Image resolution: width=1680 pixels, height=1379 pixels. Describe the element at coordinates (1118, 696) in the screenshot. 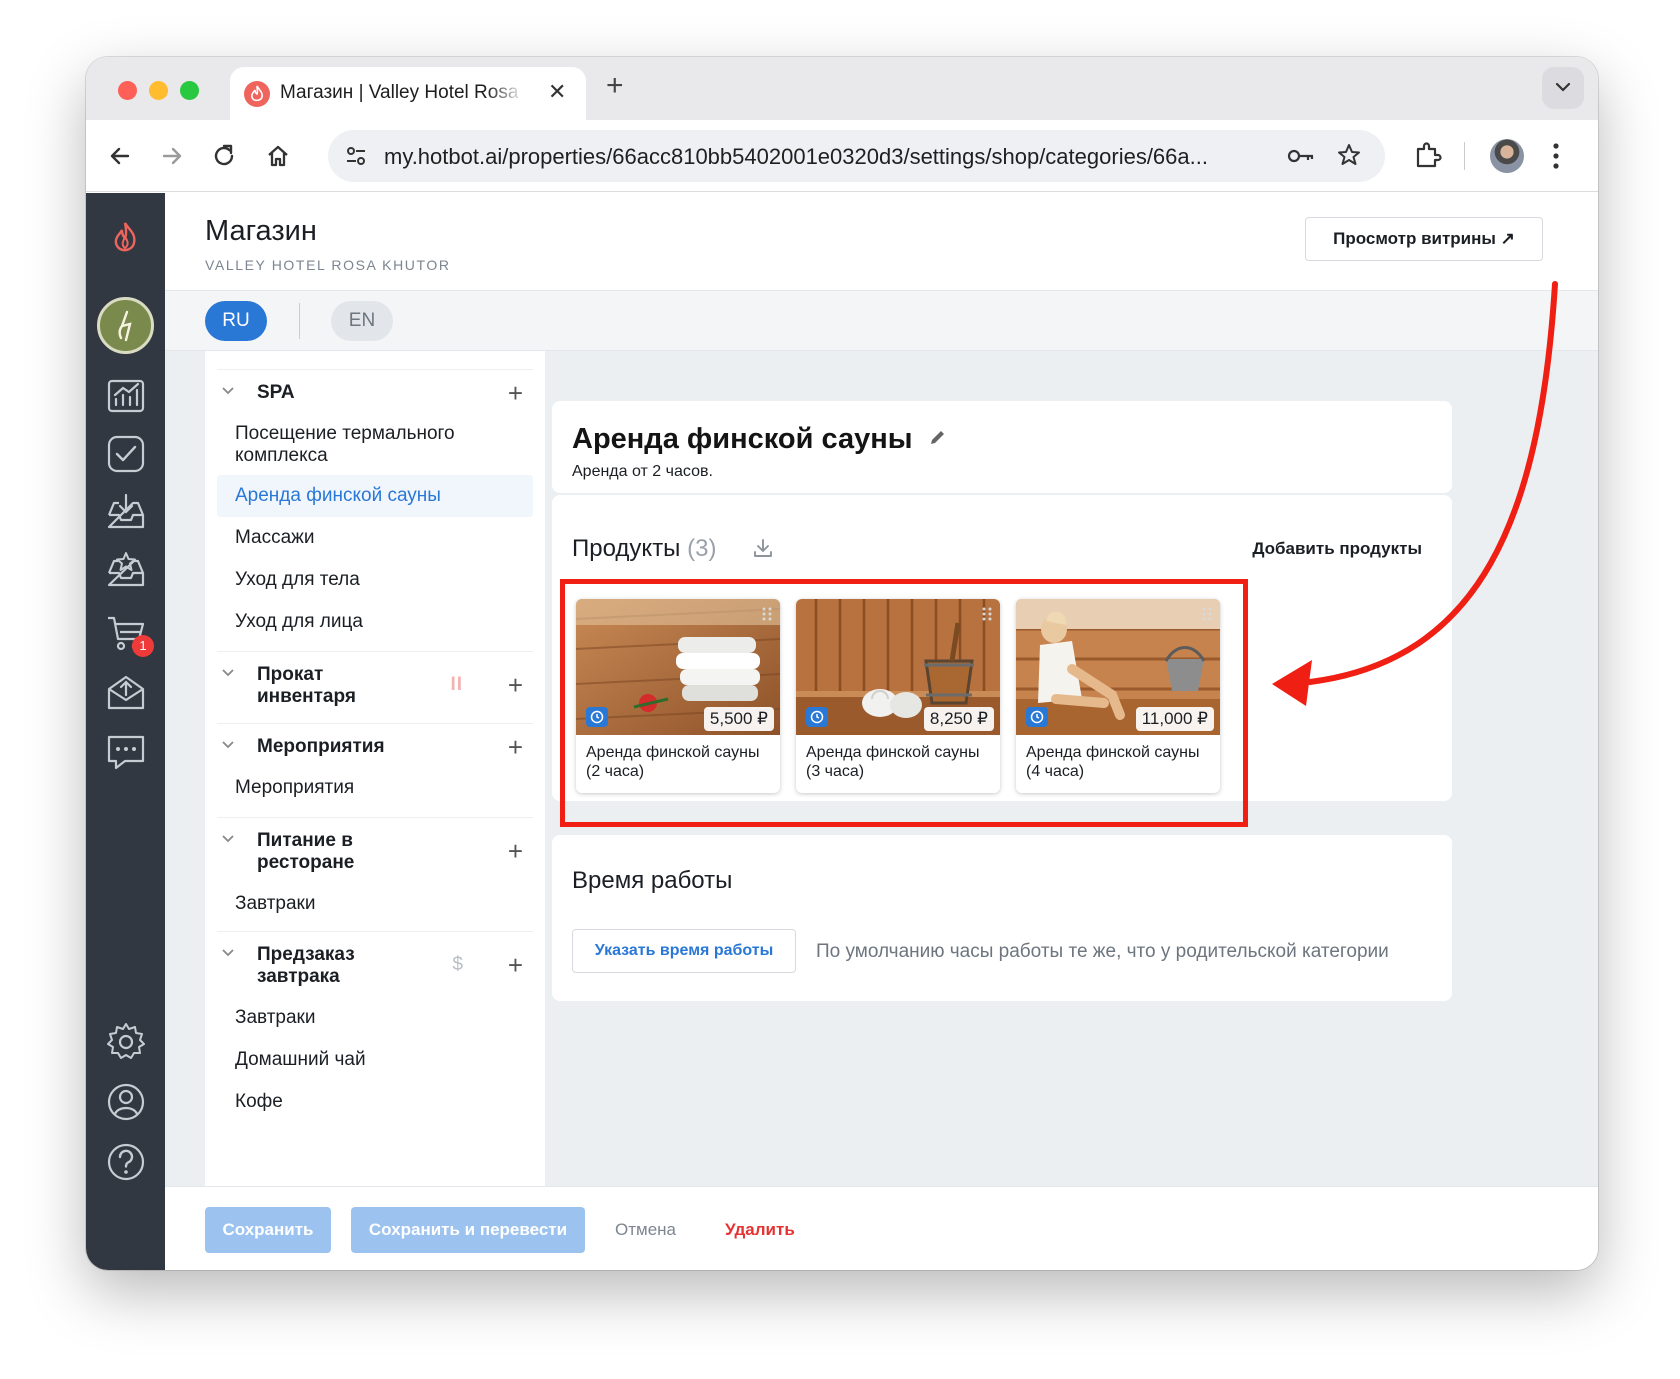

I see `product-tile: 11,000 ₽ Аренда финской сауны (4 часа)` at that location.